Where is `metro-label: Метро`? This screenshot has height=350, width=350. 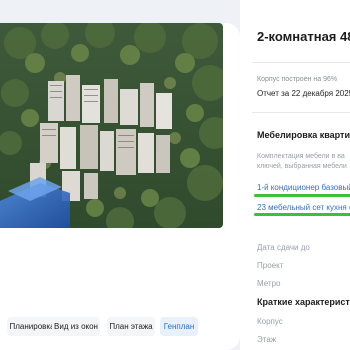
metro-label: Метро is located at coordinates (269, 283).